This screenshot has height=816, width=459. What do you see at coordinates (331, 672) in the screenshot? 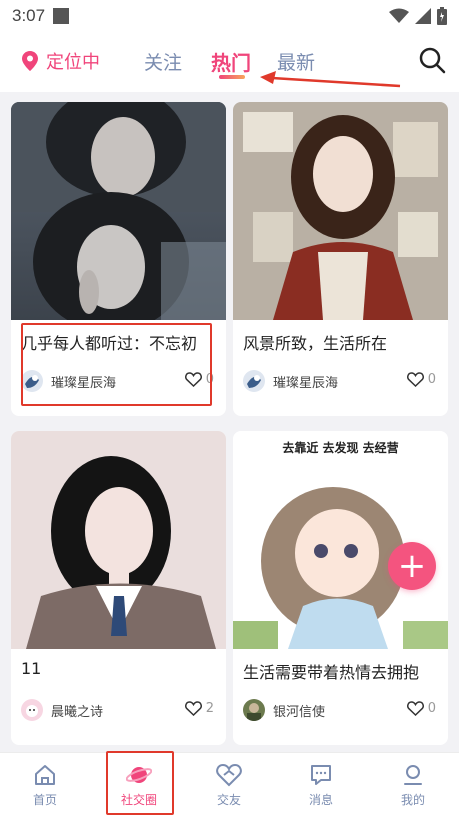
I see `post-title: 生活需要带着热情去拥抱` at bounding box center [331, 672].